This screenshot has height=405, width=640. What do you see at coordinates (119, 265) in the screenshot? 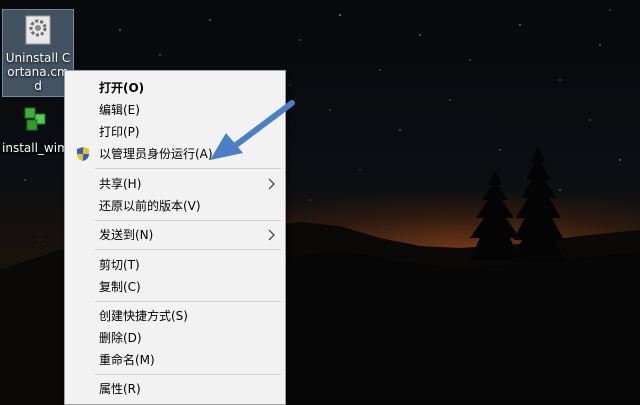
I see `menu-item-label: 剪切(T)` at bounding box center [119, 265].